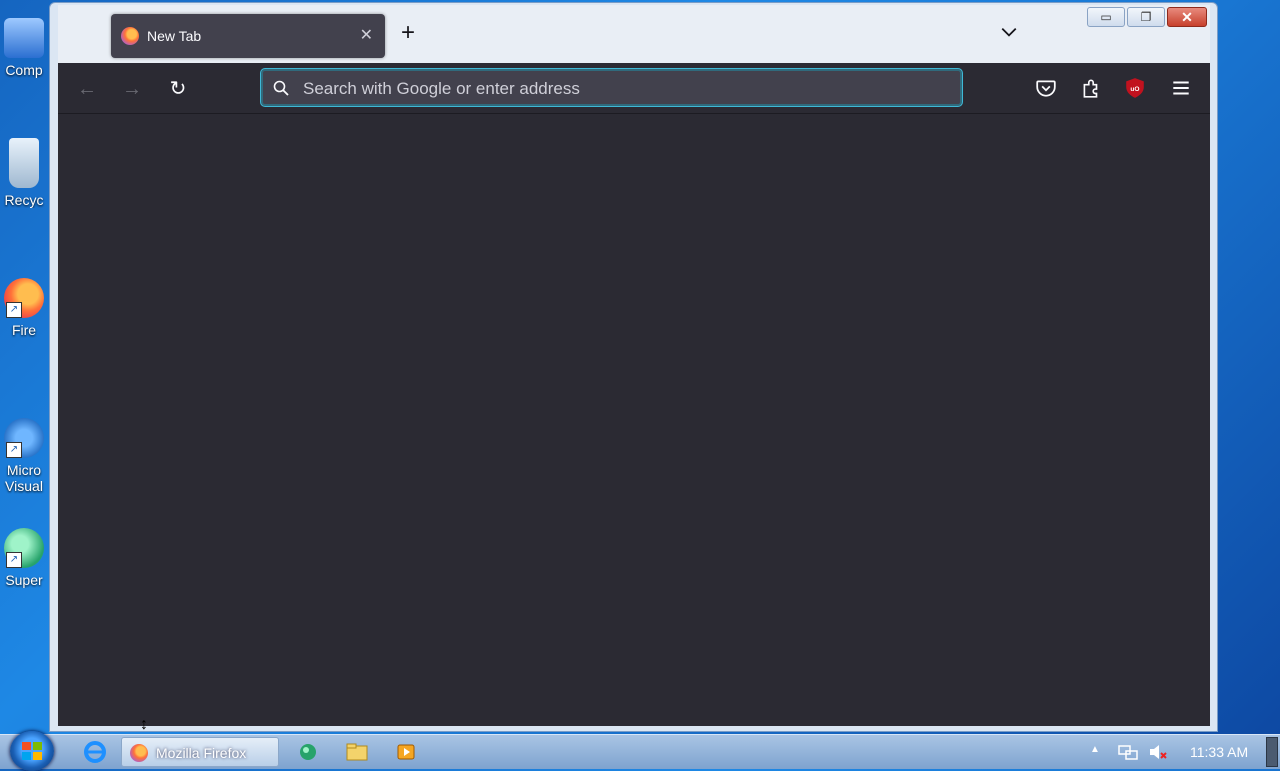 The width and height of the screenshot is (1280, 771). Describe the element at coordinates (406, 752) in the screenshot. I see `media-player-icon` at that location.